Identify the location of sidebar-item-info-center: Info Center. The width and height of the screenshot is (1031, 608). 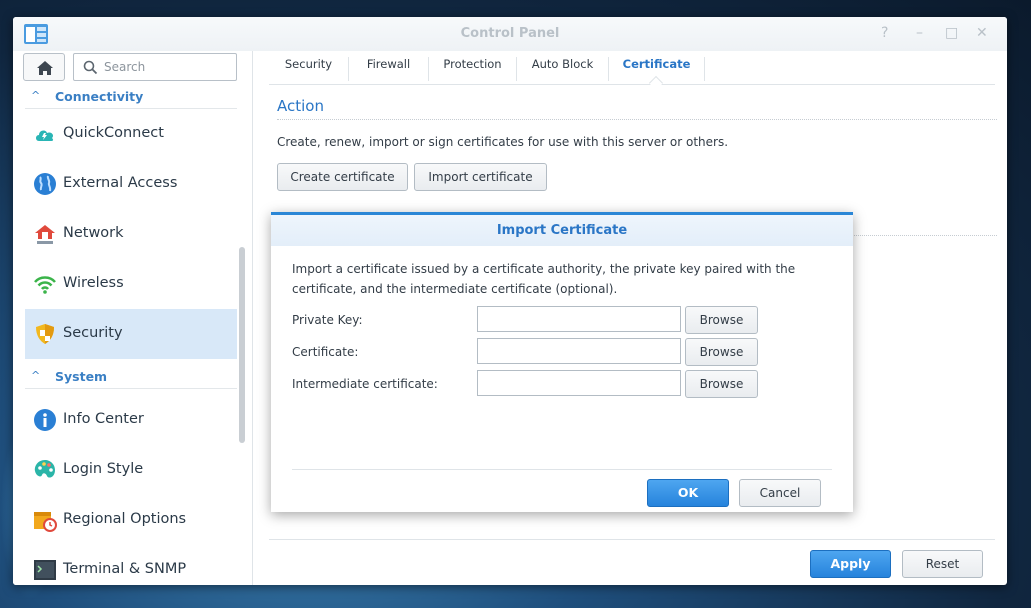
(131, 420).